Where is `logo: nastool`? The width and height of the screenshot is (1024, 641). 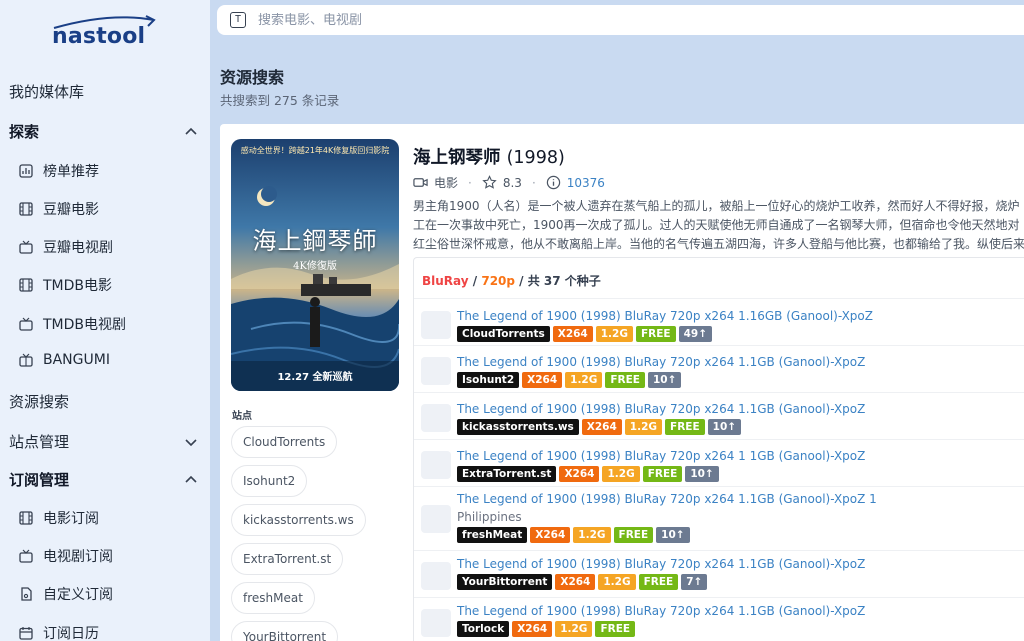
logo: nastool is located at coordinates (105, 34).